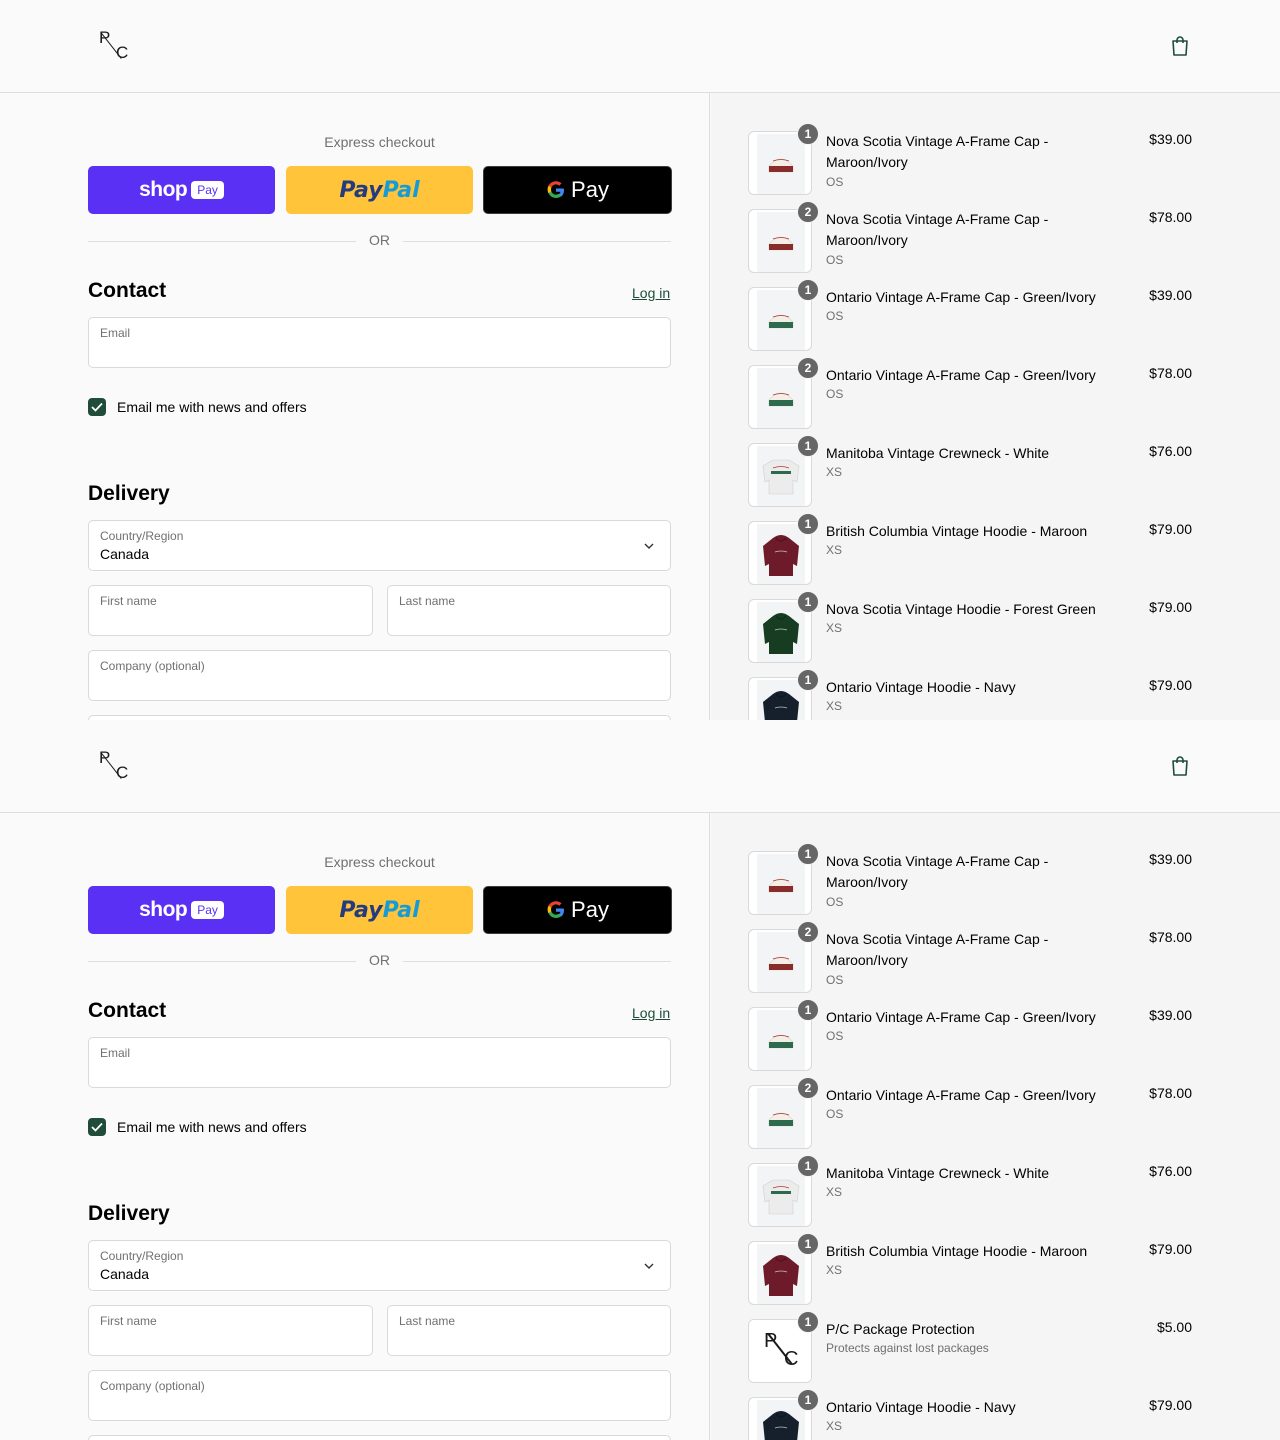  What do you see at coordinates (900, 1329) in the screenshot?
I see `product-name: P/C Package Protection` at bounding box center [900, 1329].